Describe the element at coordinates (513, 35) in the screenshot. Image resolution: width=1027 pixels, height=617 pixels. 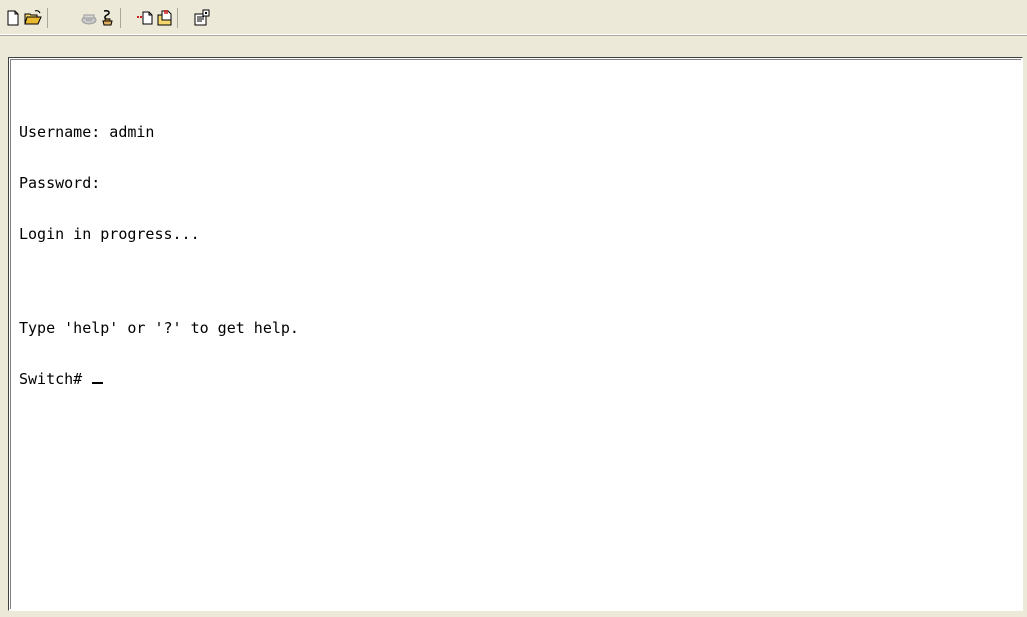
I see `toolbar-divider` at that location.